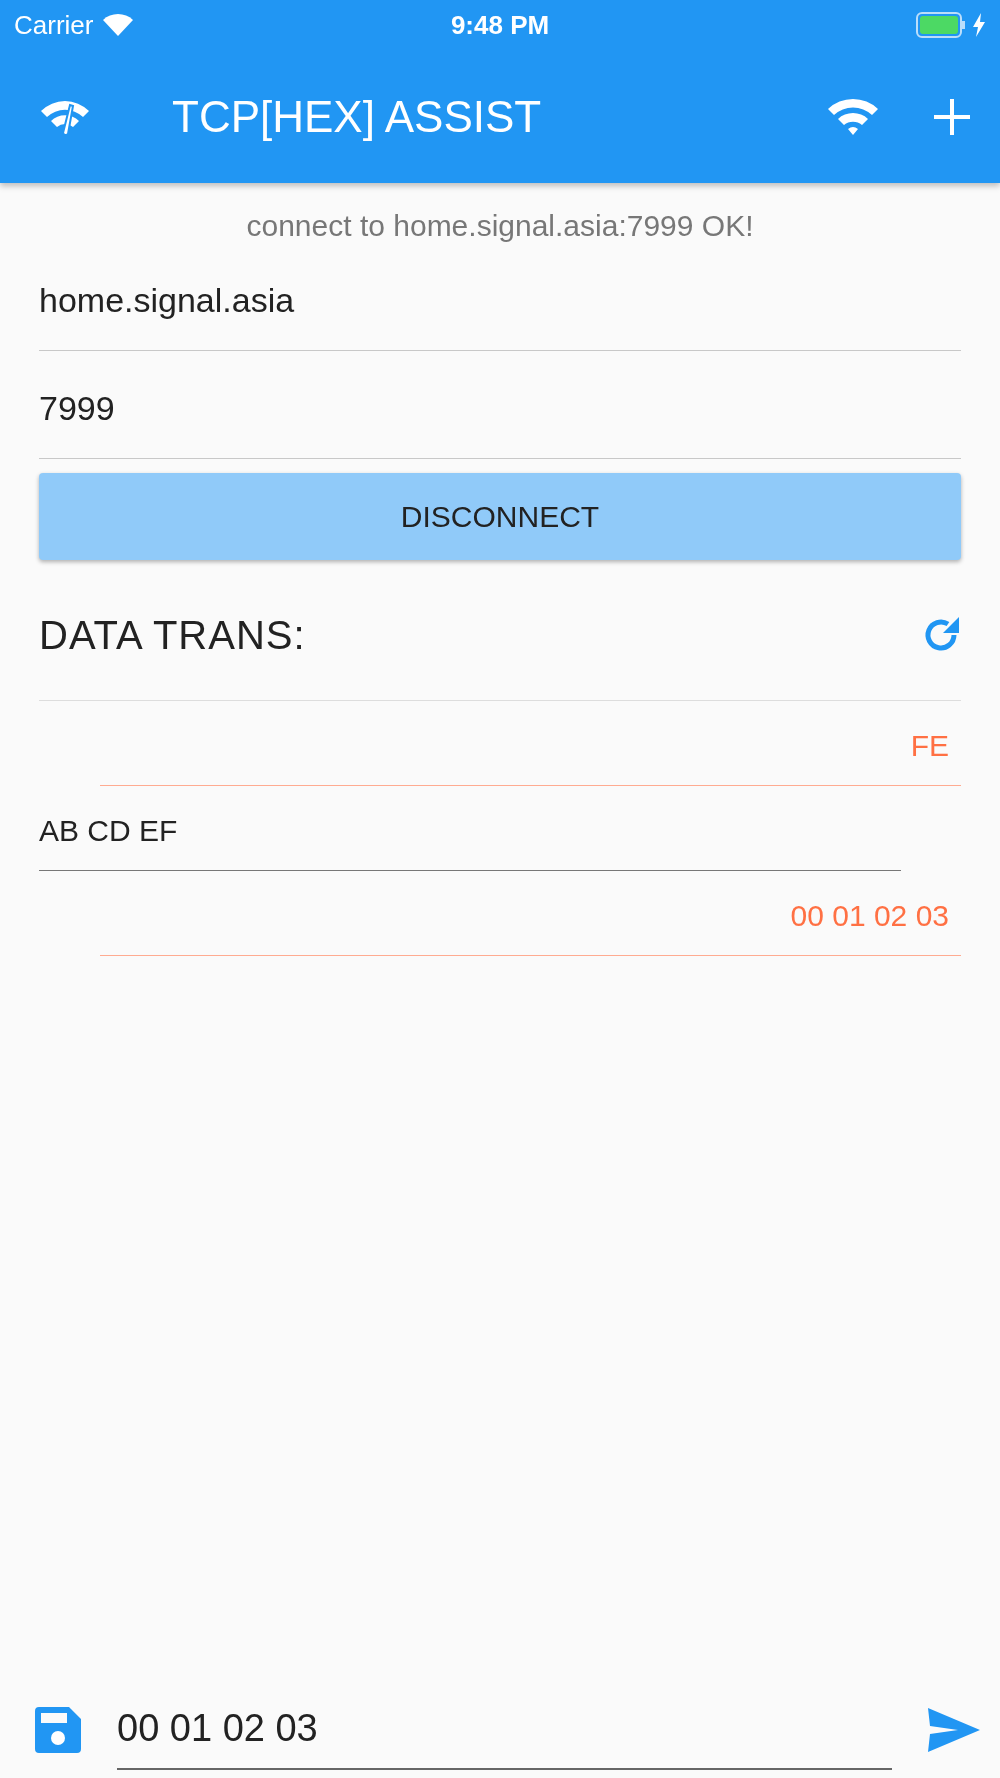  What do you see at coordinates (500, 516) in the screenshot?
I see `disconnect-button: DISCONNECT` at bounding box center [500, 516].